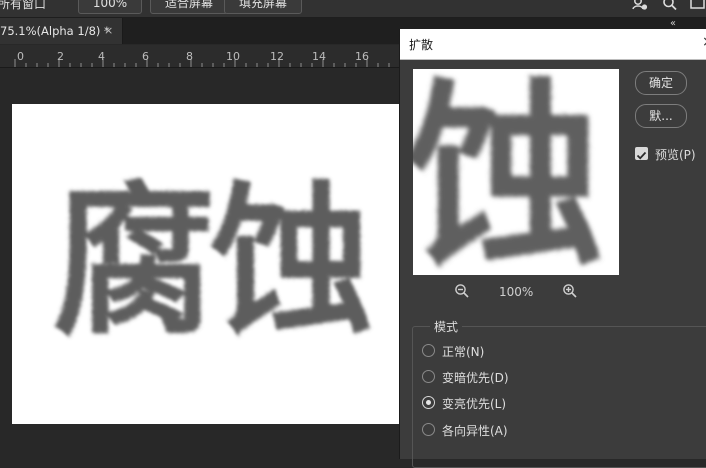  I want to click on workspace-icon, so click(698, 6).